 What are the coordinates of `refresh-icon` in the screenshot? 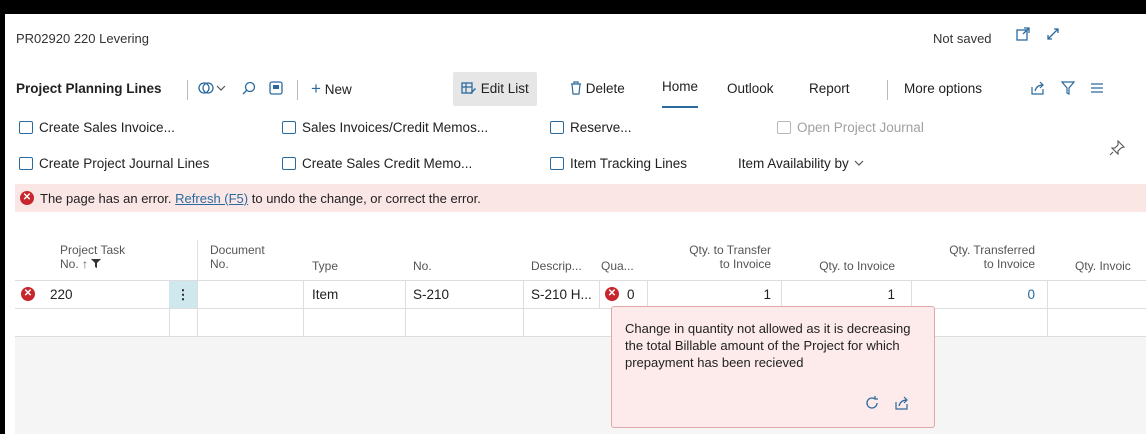 It's located at (872, 405).